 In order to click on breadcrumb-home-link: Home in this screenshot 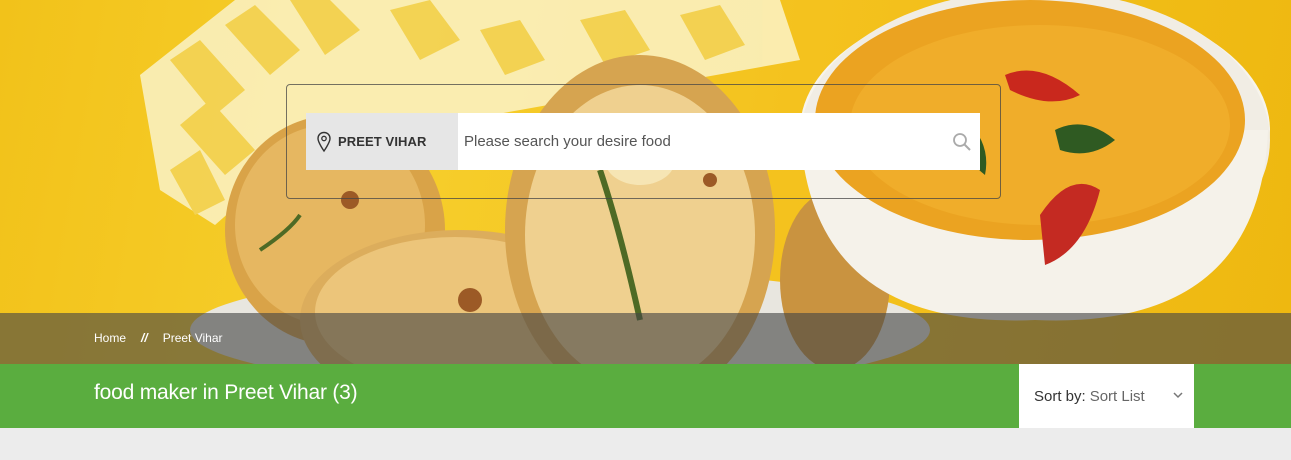, I will do `click(110, 338)`.